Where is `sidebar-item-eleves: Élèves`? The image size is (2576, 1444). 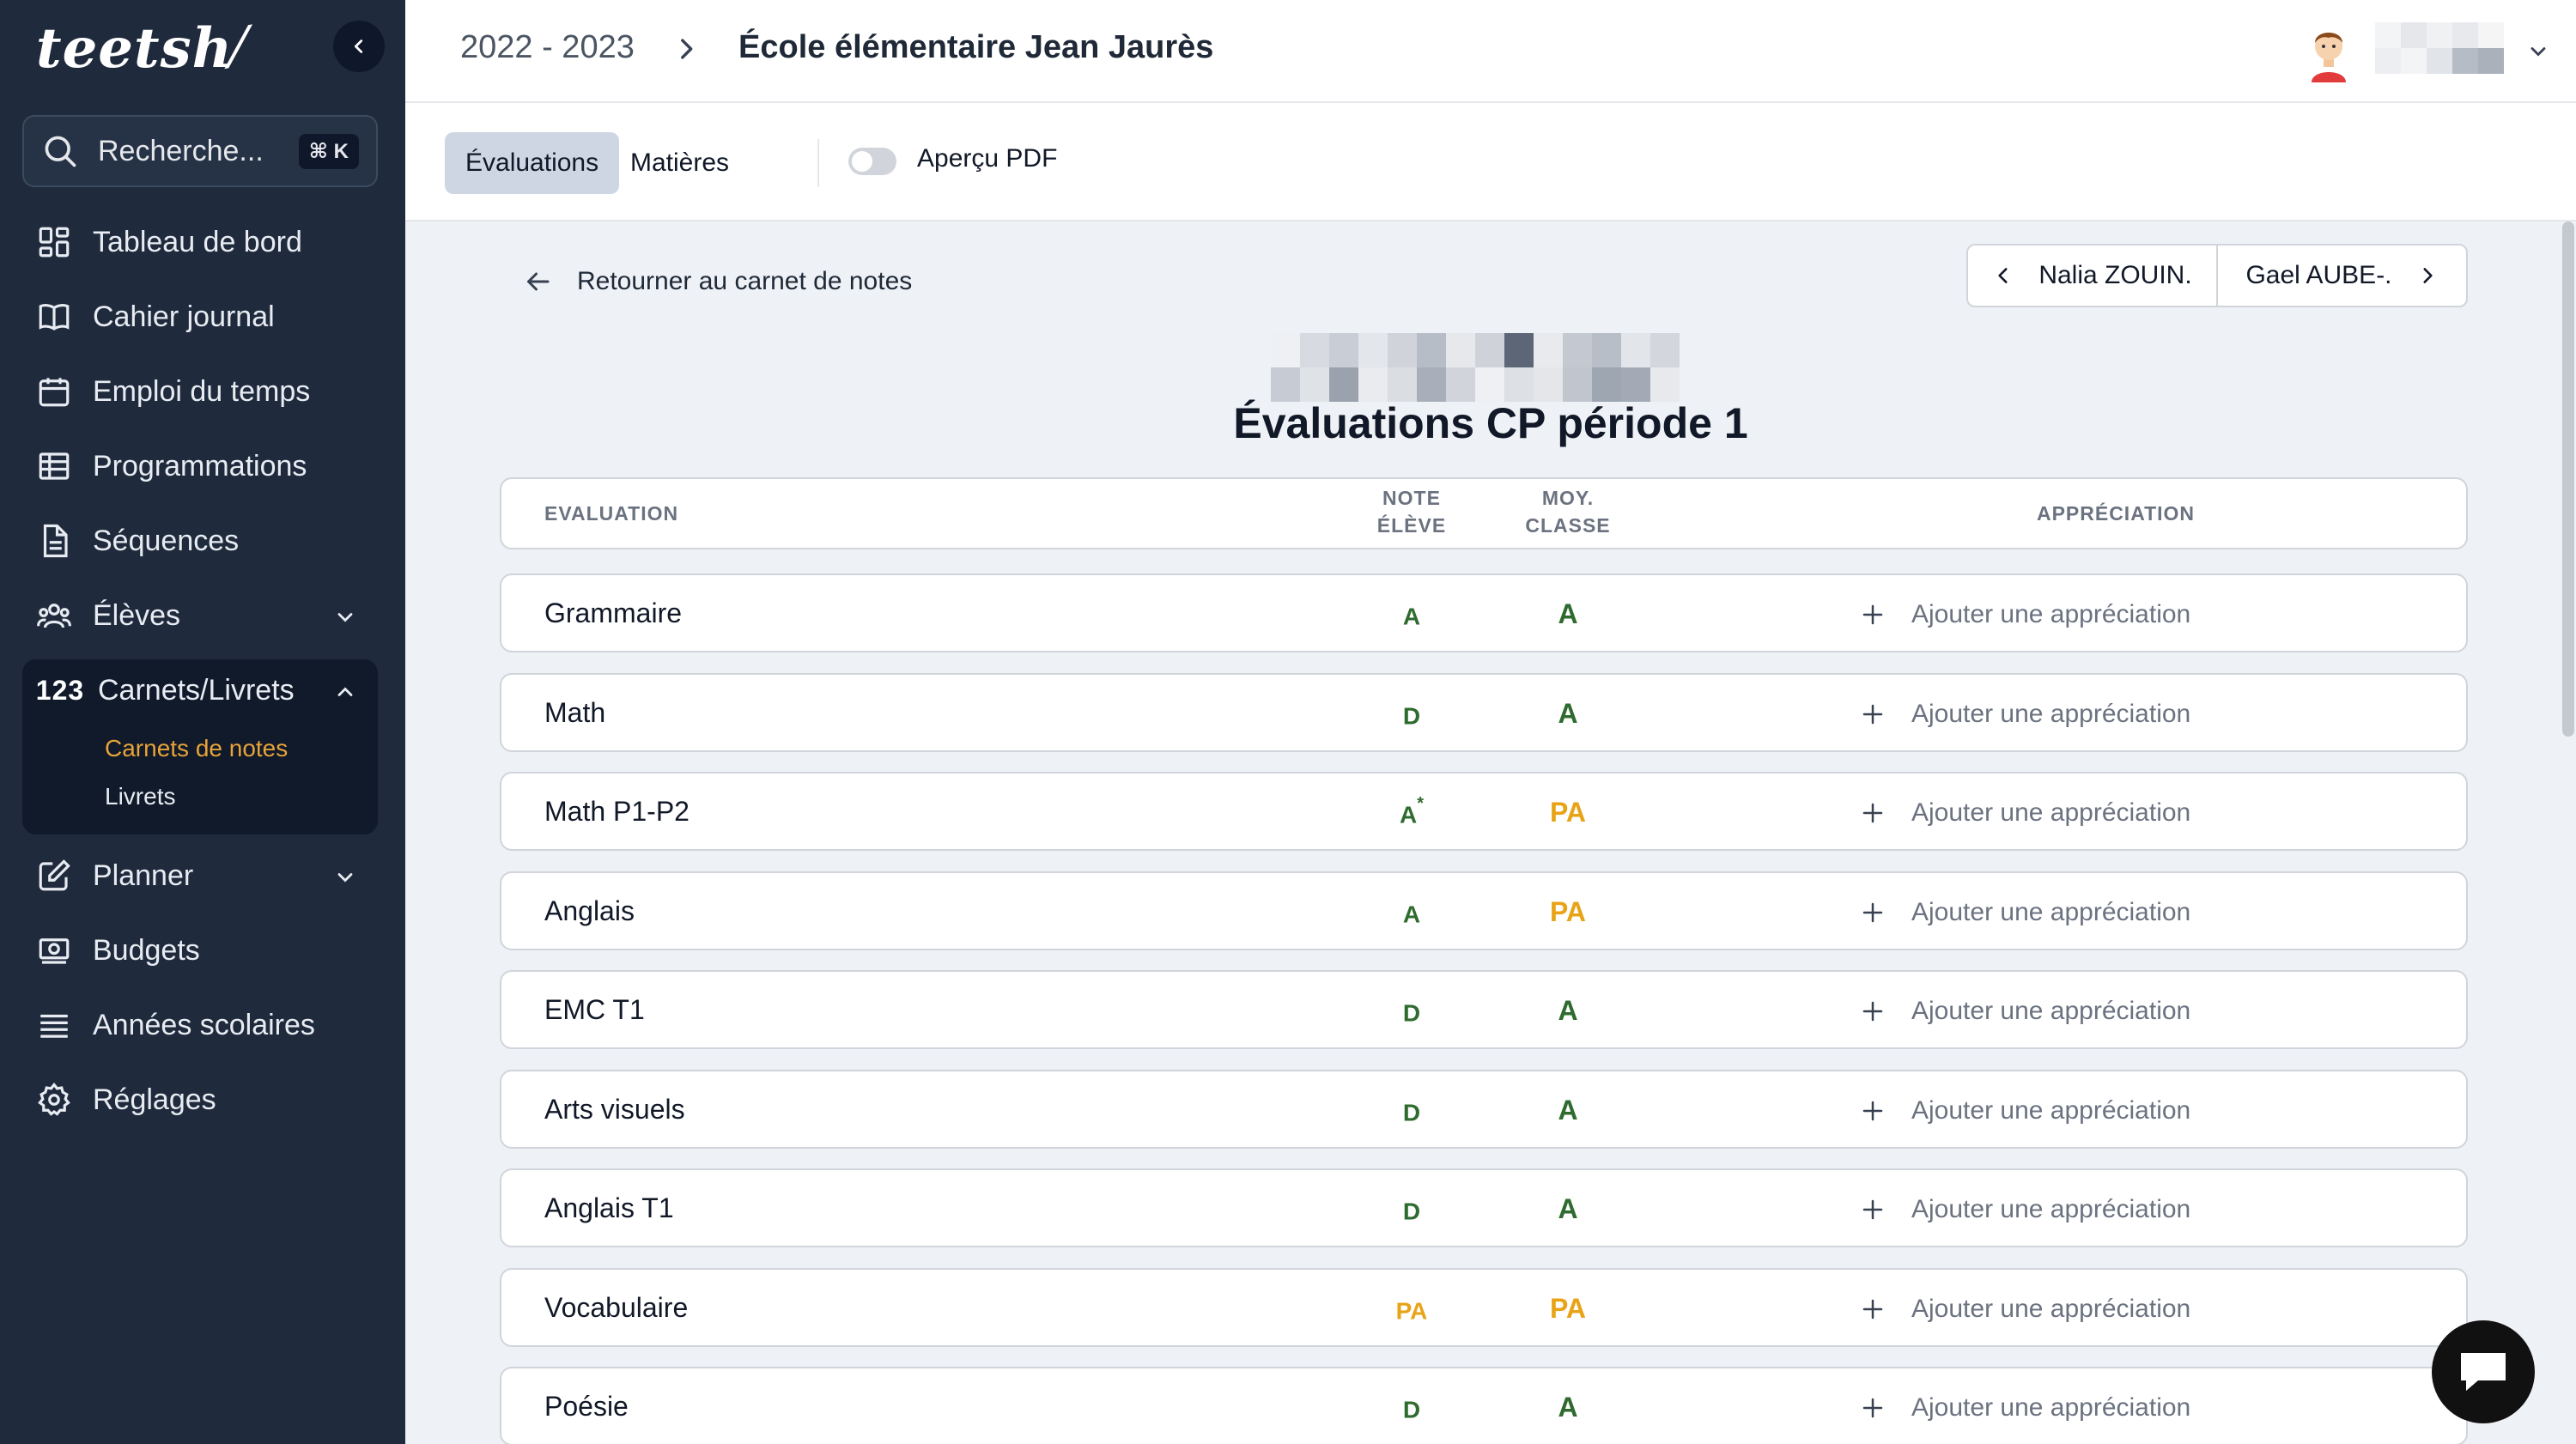
sidebar-item-eleves: Élèves is located at coordinates (200, 616).